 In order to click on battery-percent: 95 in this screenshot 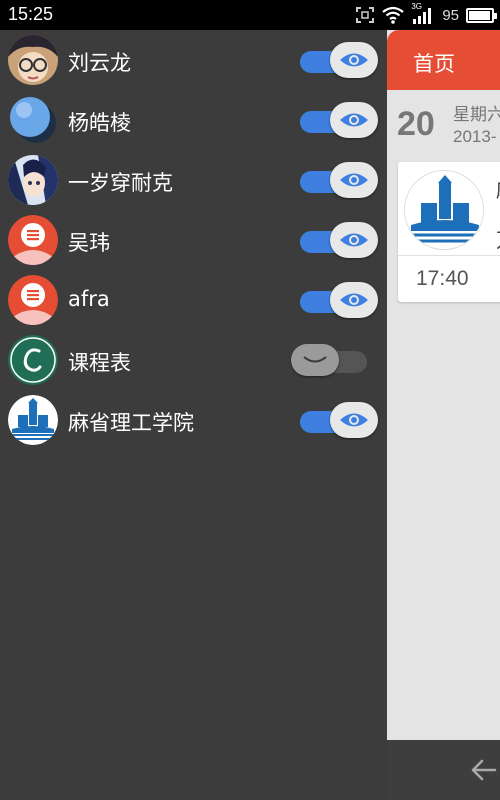, I will do `click(450, 15)`.